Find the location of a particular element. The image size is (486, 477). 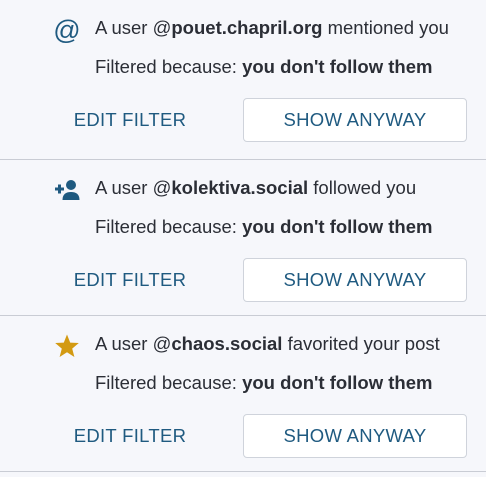

notification-text: A user @pouet.chapril.org mentioned you is located at coordinates (272, 27).